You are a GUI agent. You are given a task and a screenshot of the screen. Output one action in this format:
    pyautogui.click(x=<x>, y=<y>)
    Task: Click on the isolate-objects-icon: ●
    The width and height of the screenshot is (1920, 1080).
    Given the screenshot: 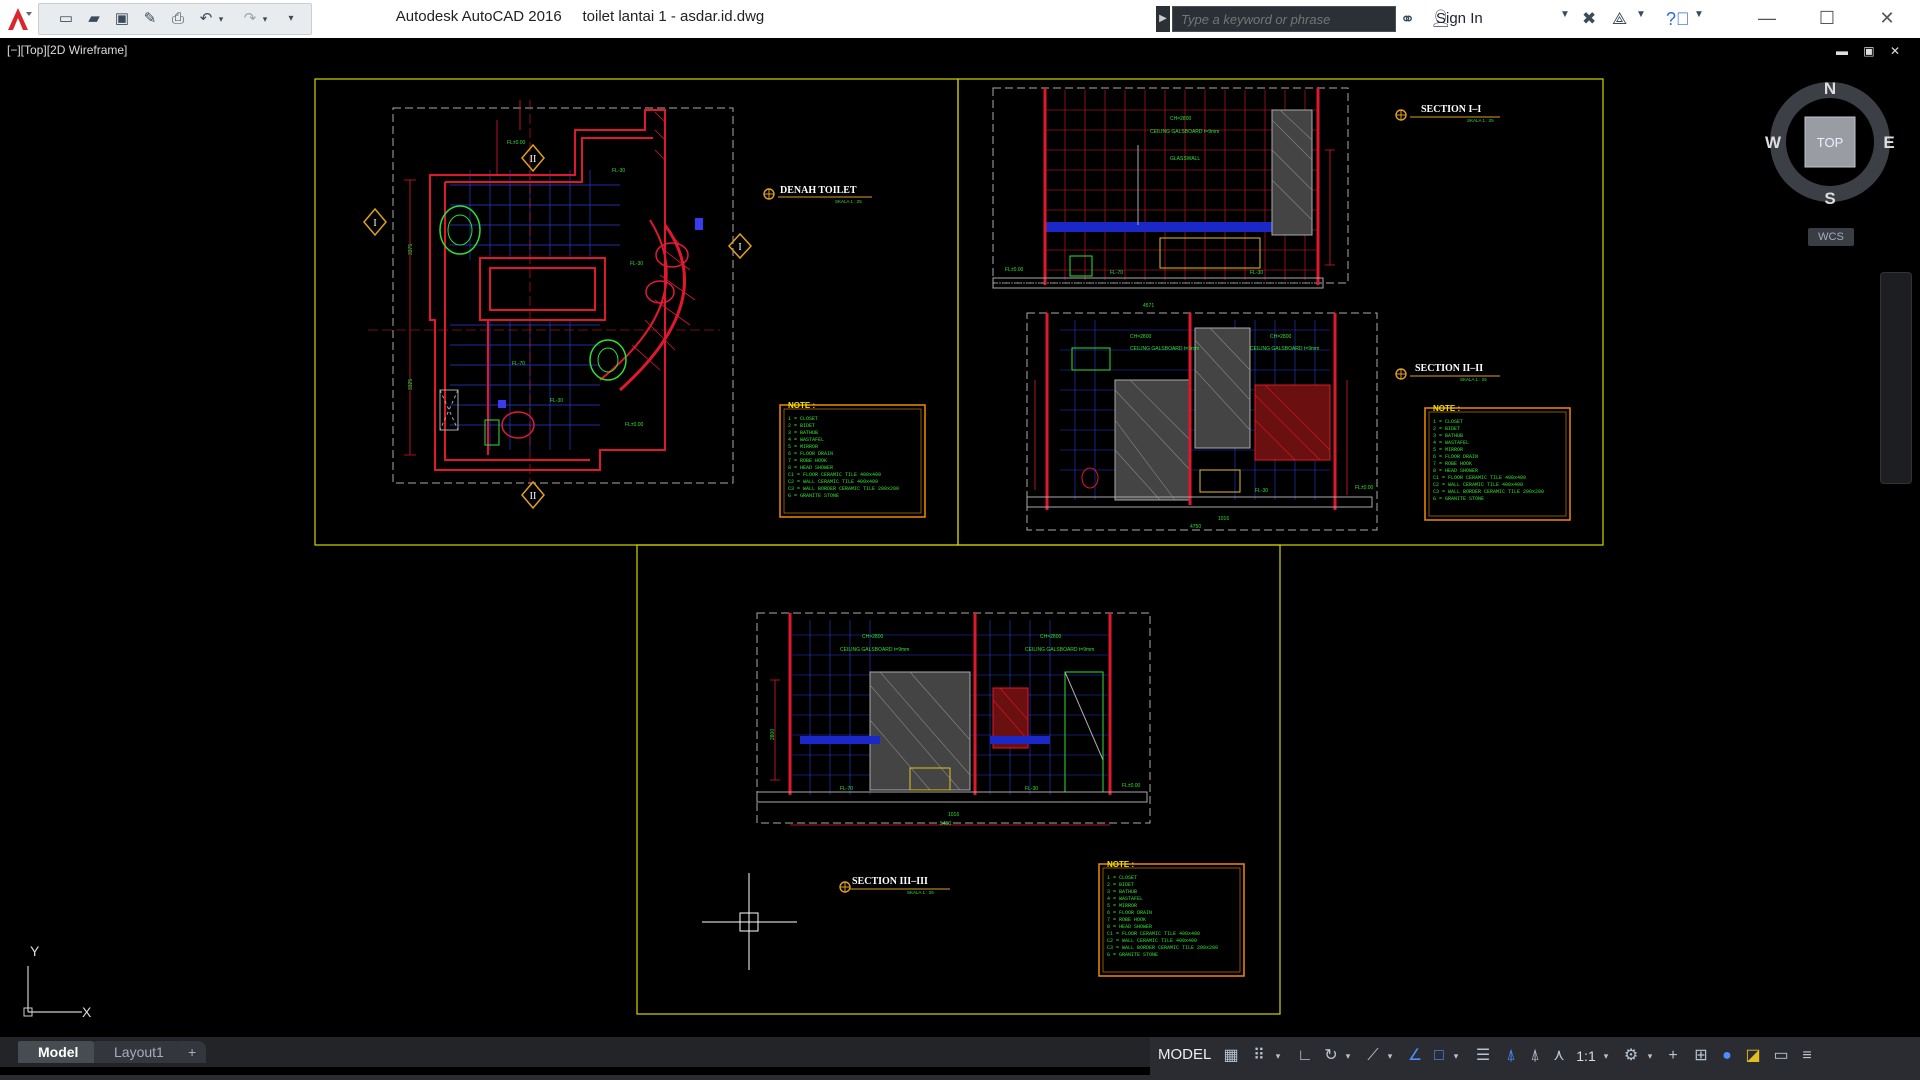 What is the action you would take?
    pyautogui.click(x=1727, y=1056)
    